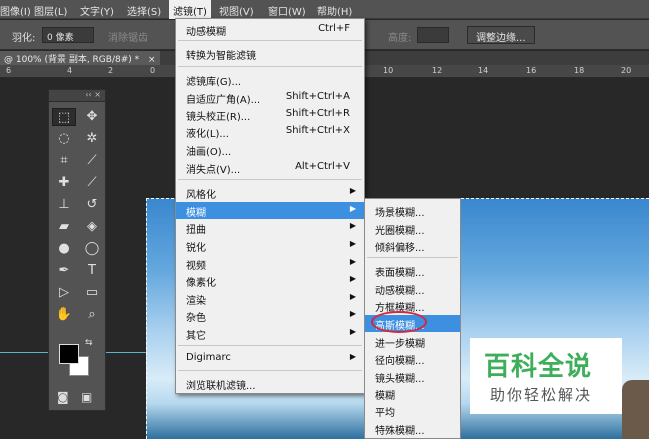  I want to click on menu-image: 图像(I), so click(15, 10).